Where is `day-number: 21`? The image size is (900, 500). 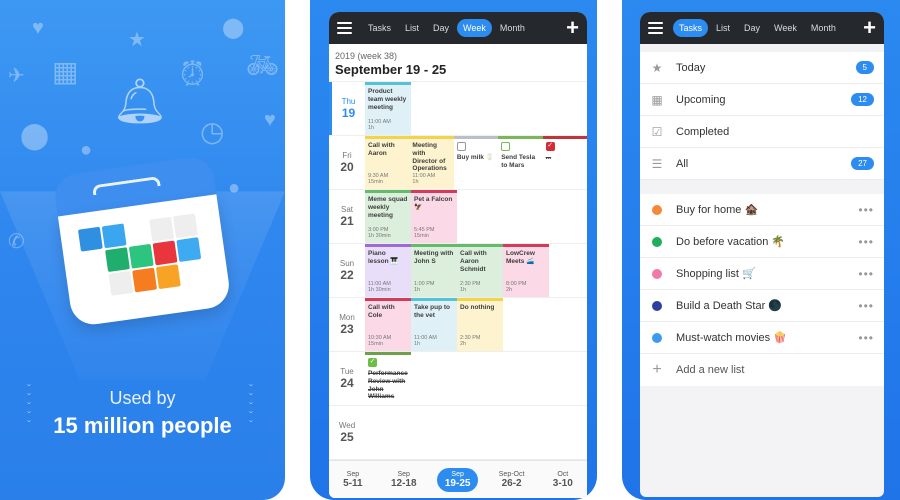
day-number: 21 is located at coordinates (347, 221).